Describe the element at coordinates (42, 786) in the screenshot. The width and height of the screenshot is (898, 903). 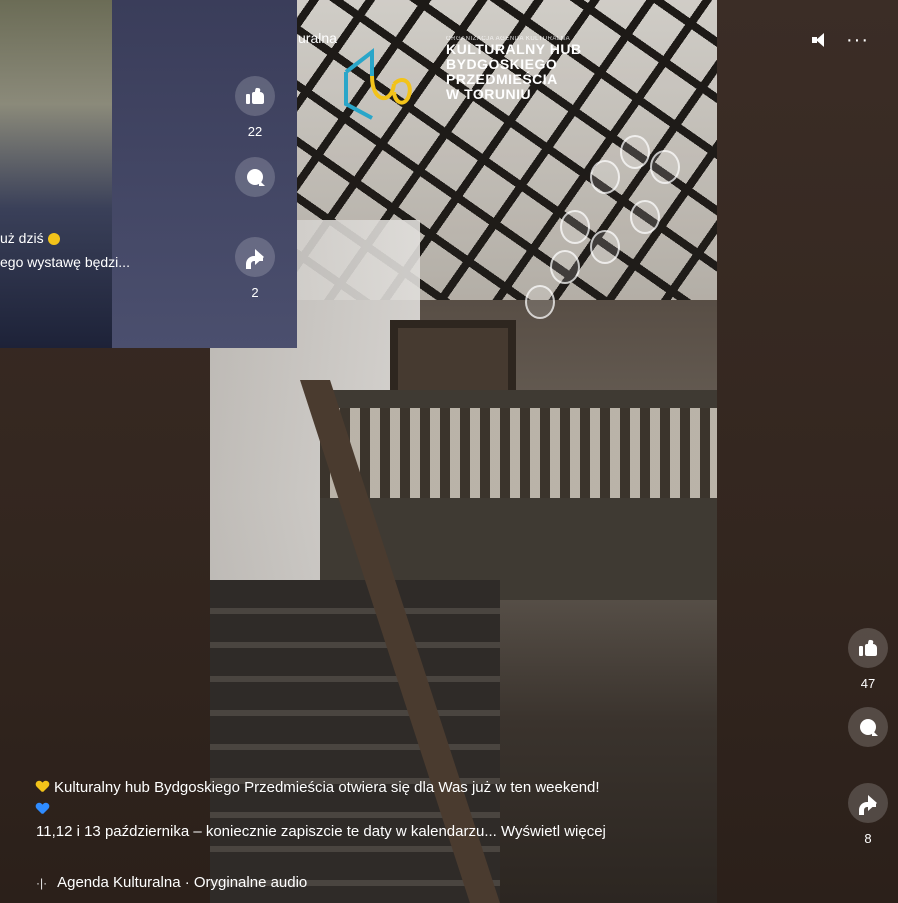
I see `yellow-heart-icon` at that location.